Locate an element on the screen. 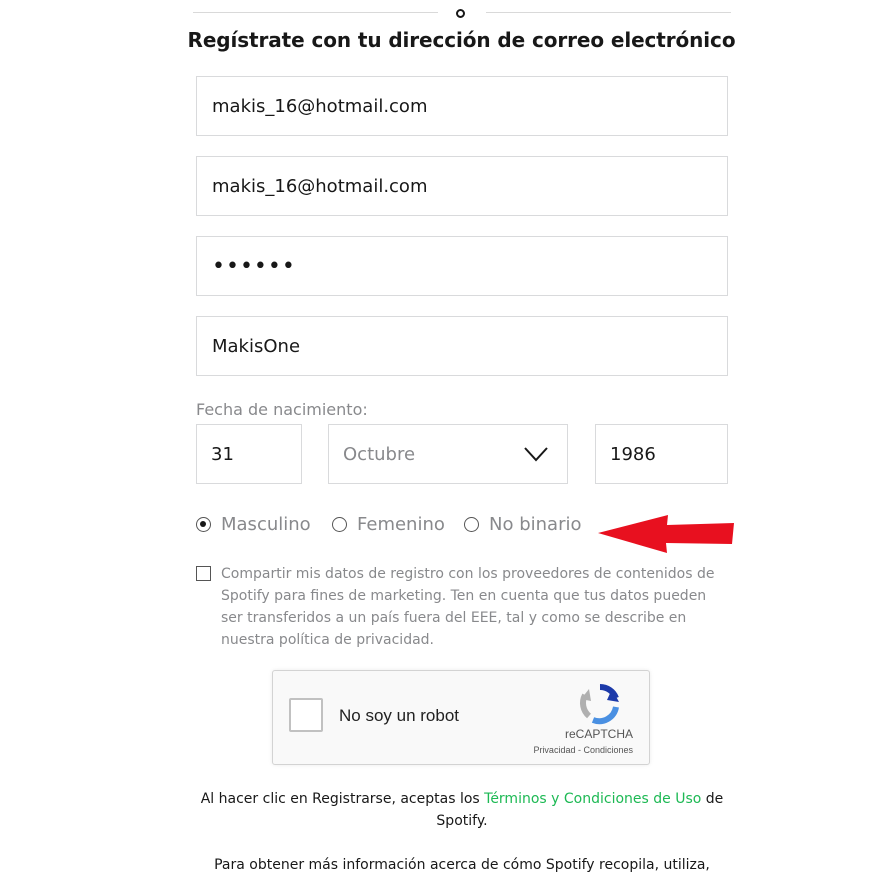  arrow-left-icon is located at coordinates (666, 534).